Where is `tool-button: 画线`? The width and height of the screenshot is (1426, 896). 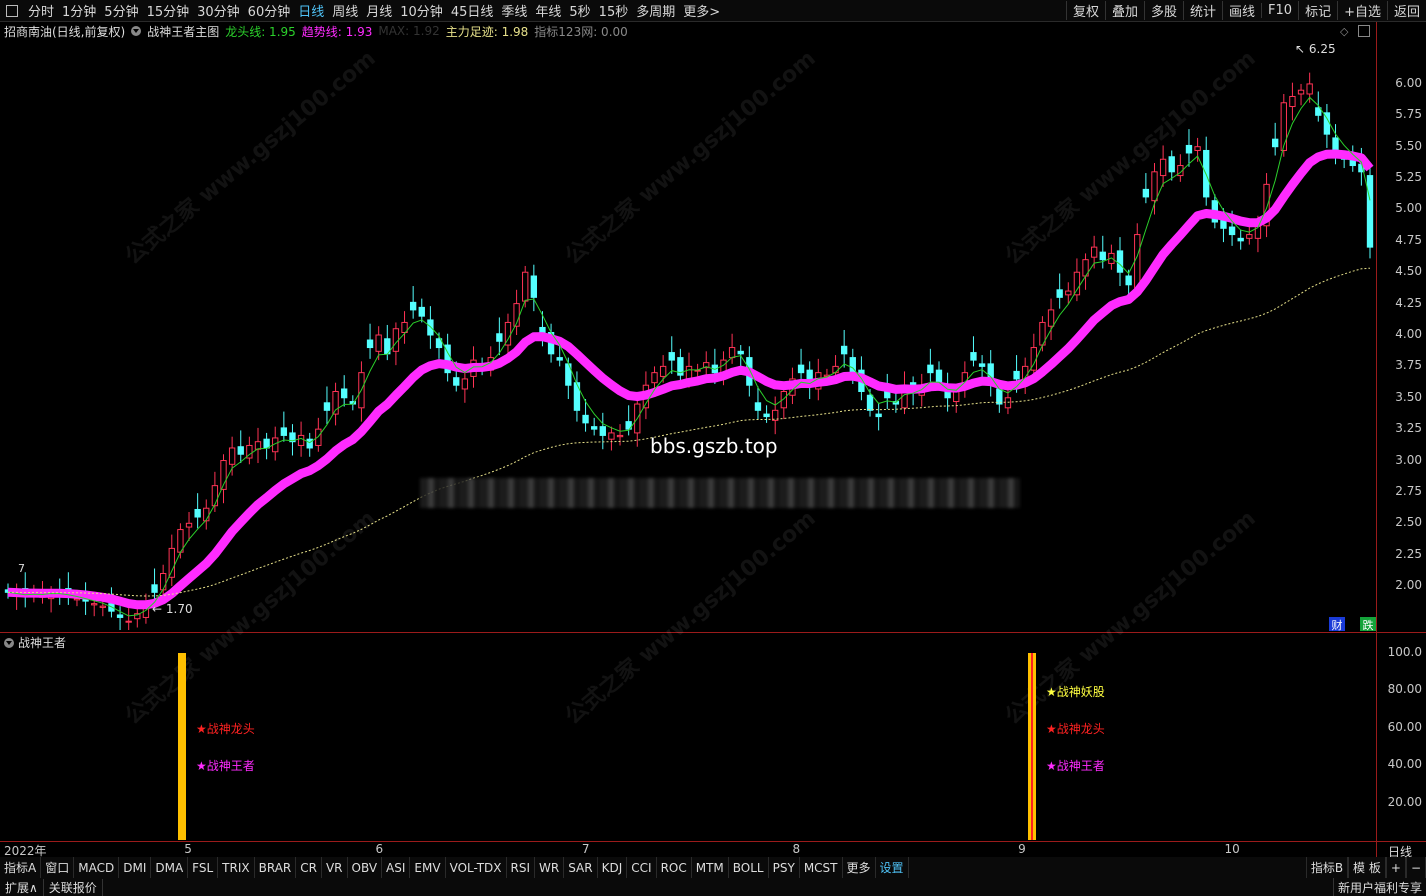 tool-button: 画线 is located at coordinates (1241, 10).